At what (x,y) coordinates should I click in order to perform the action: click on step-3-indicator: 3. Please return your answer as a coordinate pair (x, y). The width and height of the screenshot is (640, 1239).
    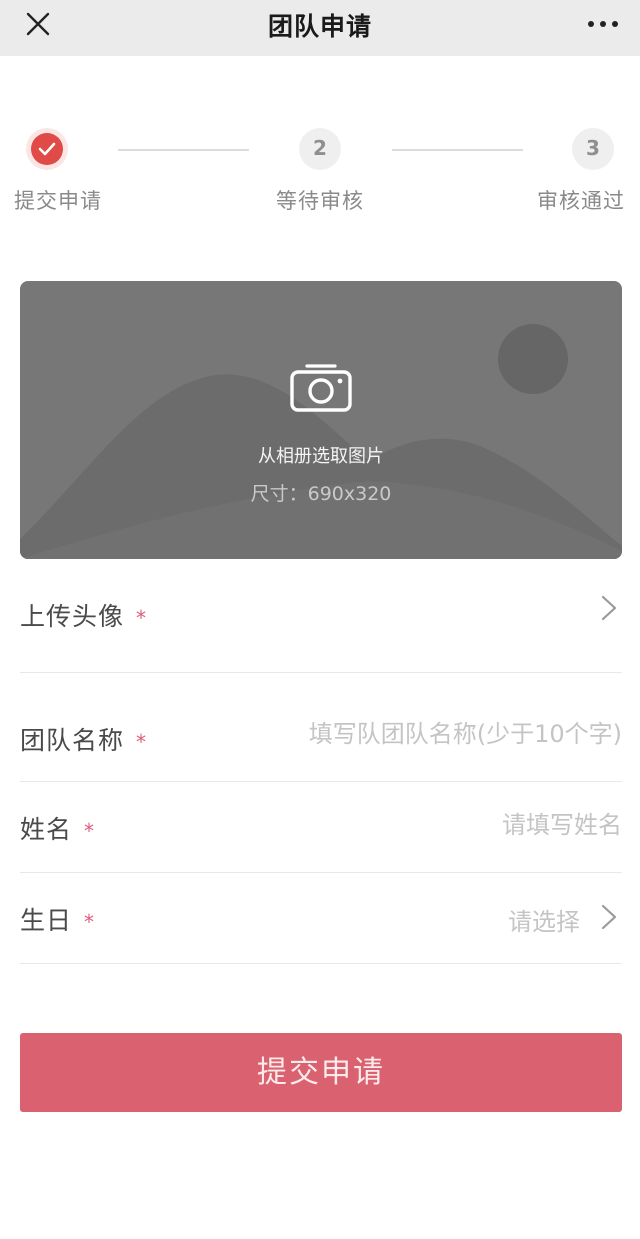
    Looking at the image, I should click on (593, 149).